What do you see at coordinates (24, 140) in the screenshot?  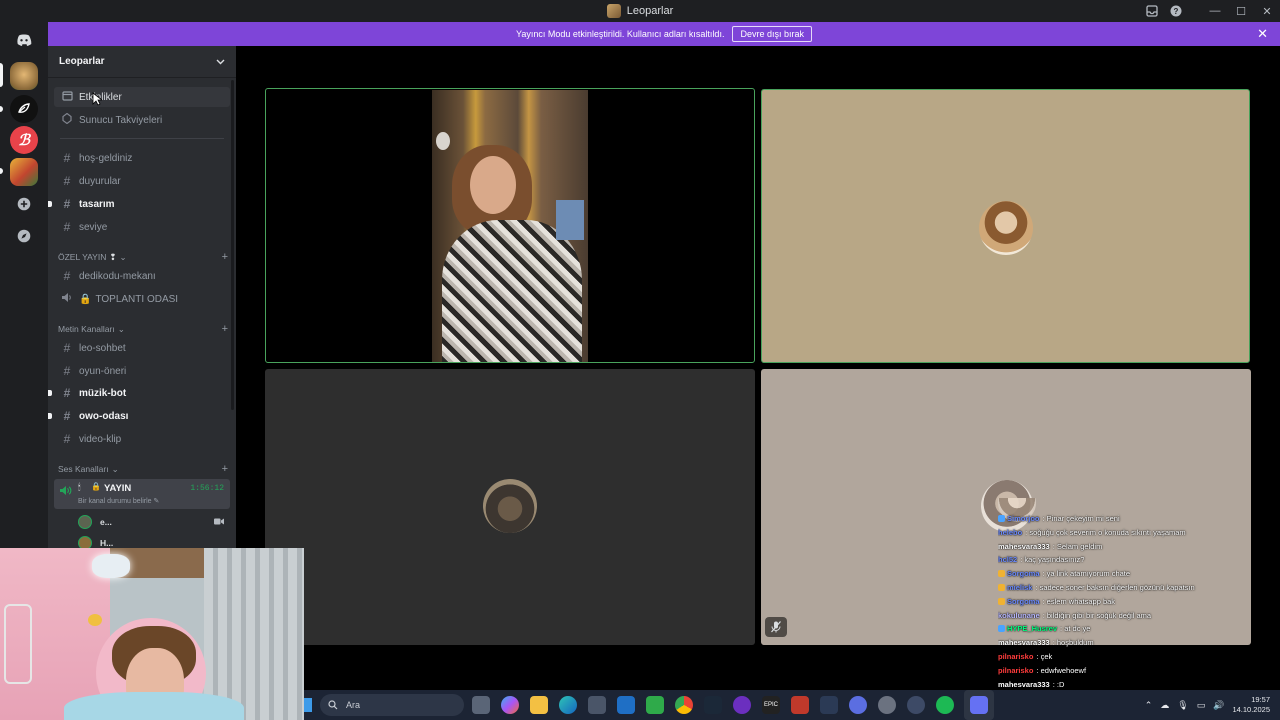 I see `server-b-icon: ℬ` at bounding box center [24, 140].